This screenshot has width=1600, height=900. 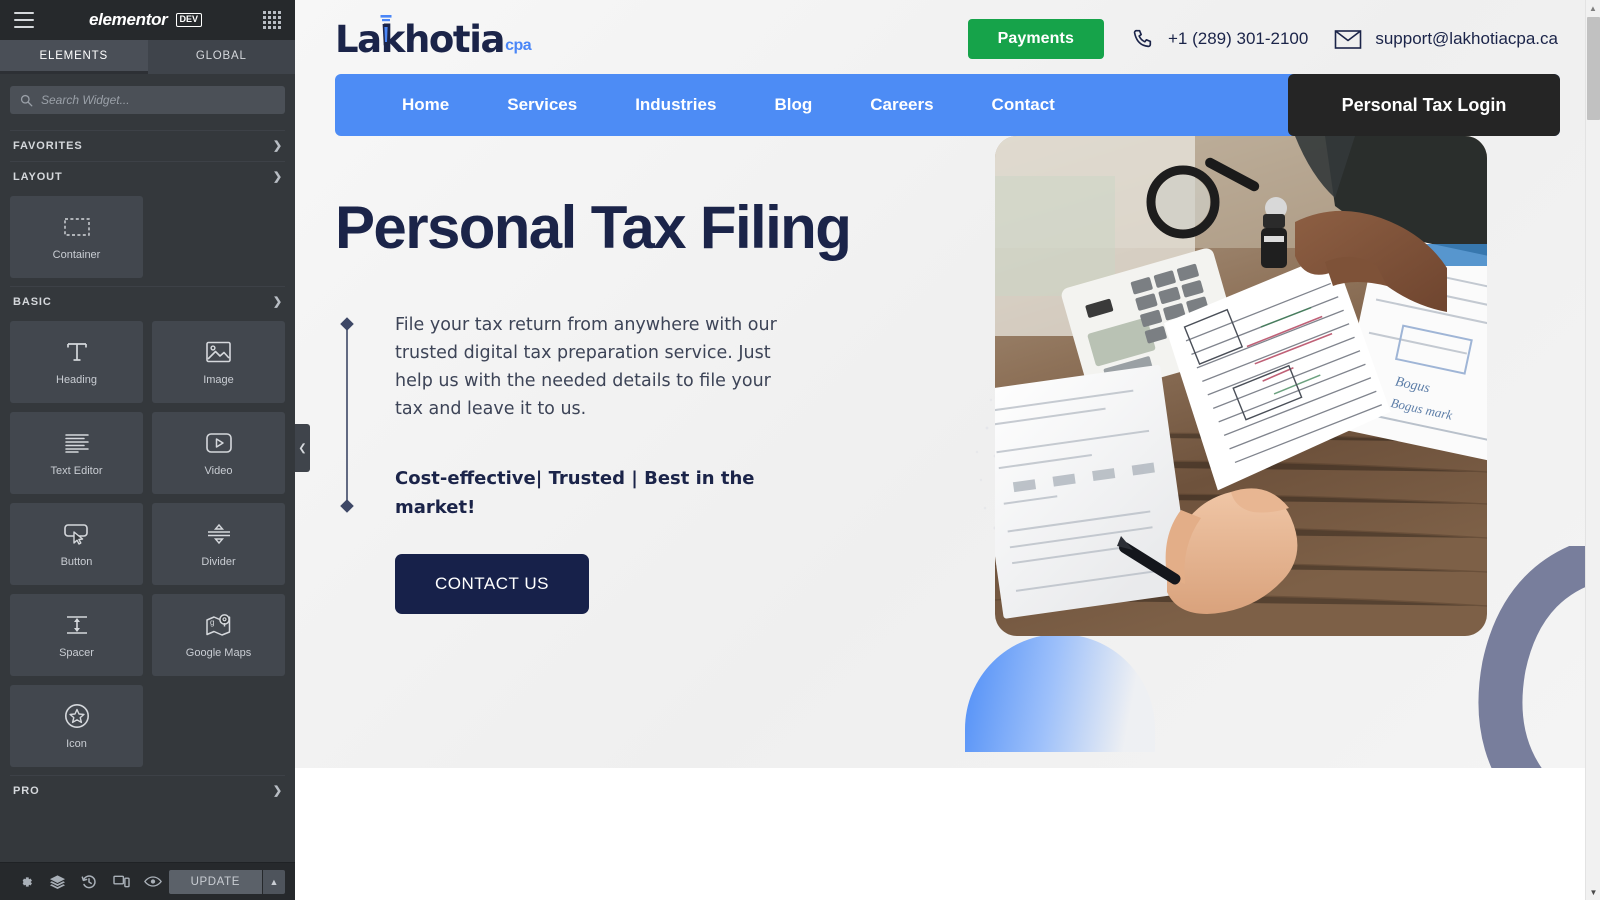 I want to click on elementor-brand-label: elementor, so click(x=128, y=19).